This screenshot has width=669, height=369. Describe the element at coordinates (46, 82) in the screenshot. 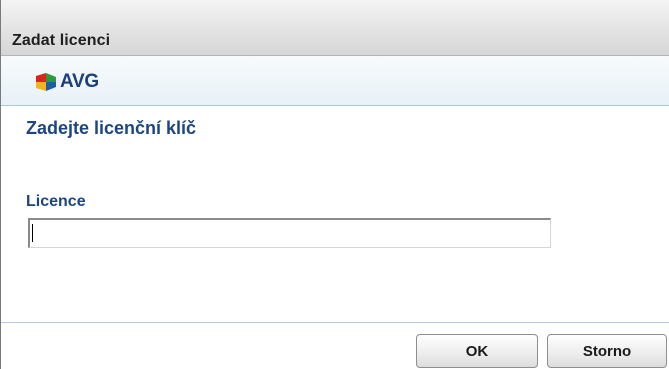

I see `avg-logo-icon` at that location.